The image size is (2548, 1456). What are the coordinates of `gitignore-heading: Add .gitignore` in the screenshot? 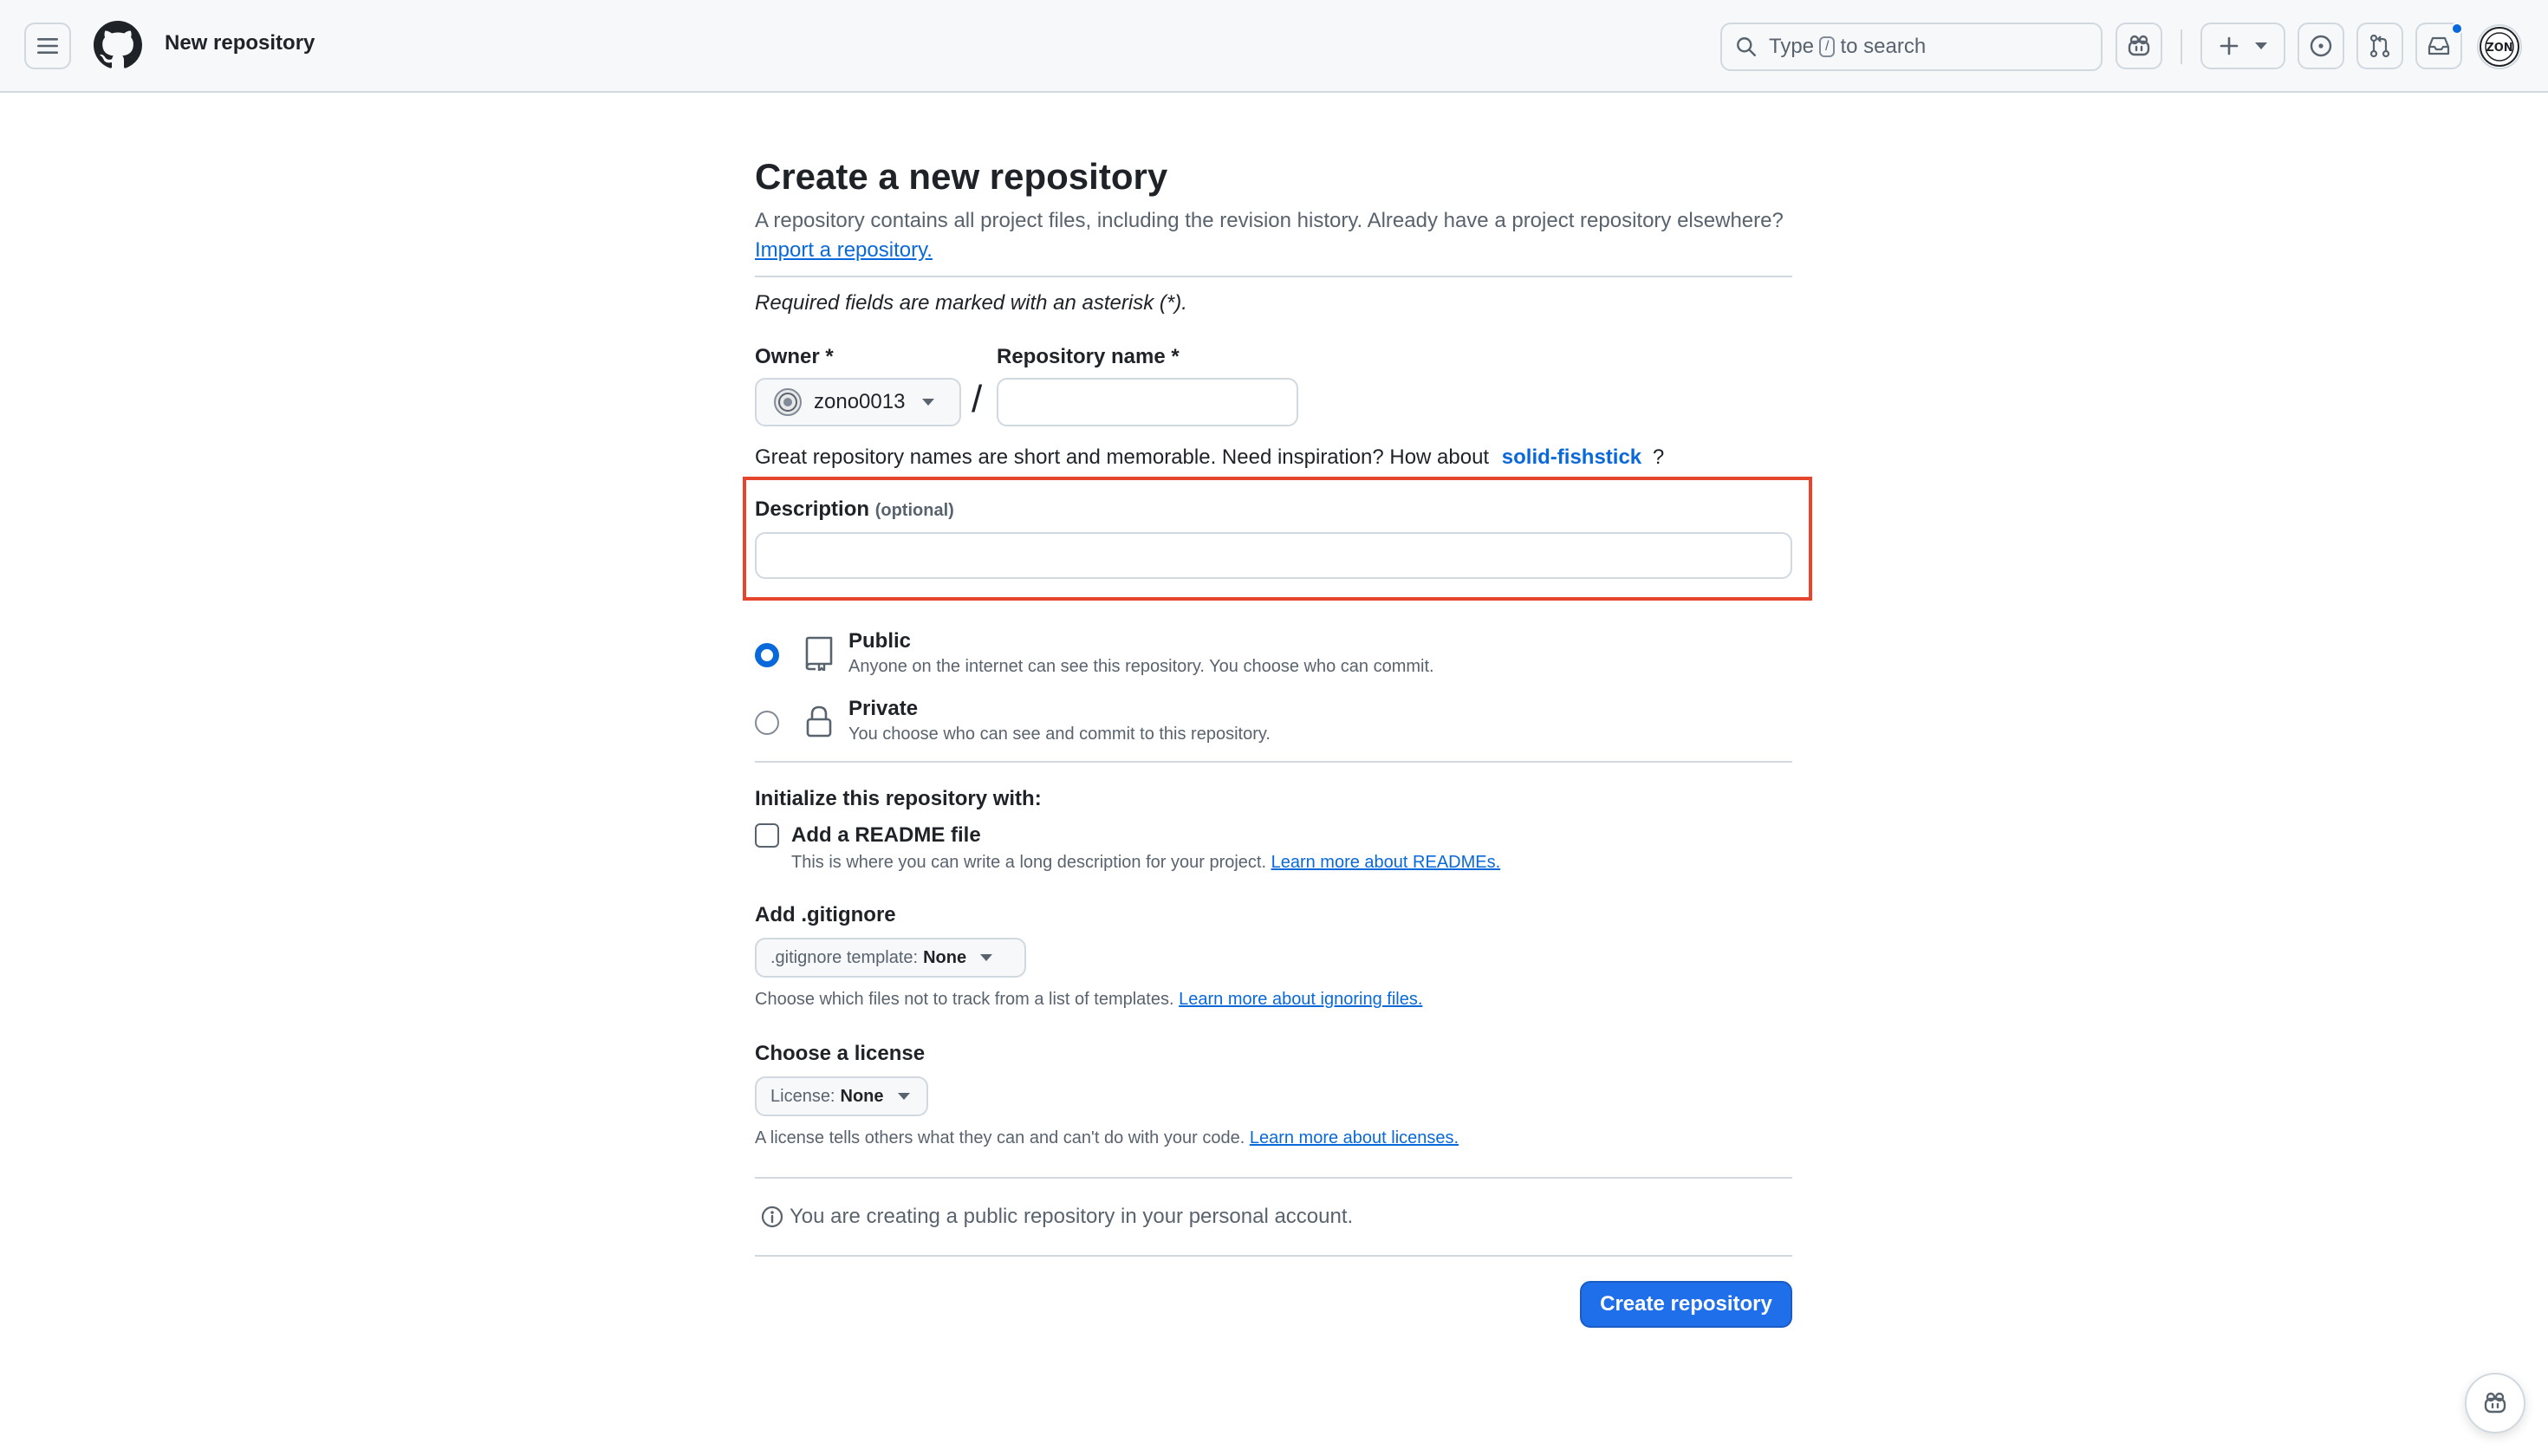 It's located at (825, 914).